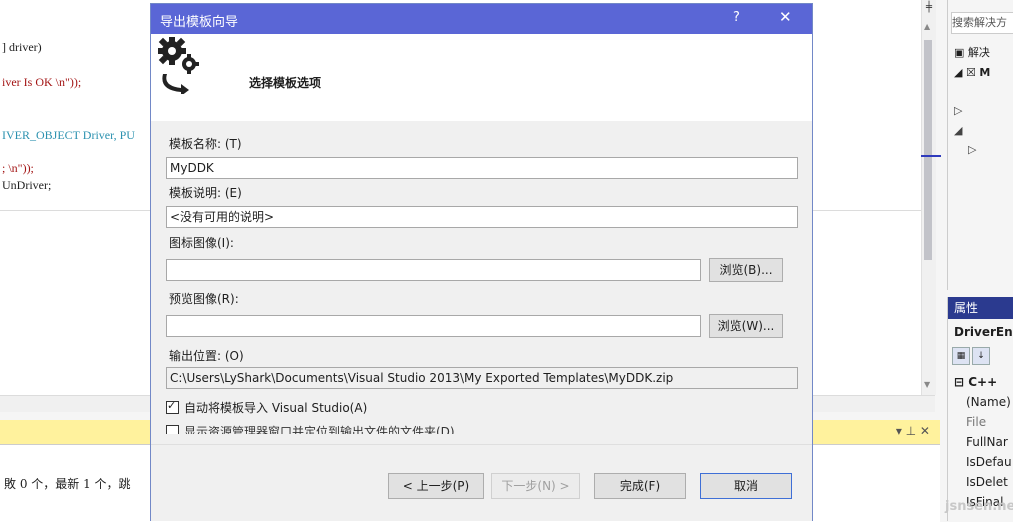 This screenshot has width=1013, height=522. I want to click on auto-import-checkbox: ✓ 自动将模板导入 Visual Studio(A), so click(266, 407).